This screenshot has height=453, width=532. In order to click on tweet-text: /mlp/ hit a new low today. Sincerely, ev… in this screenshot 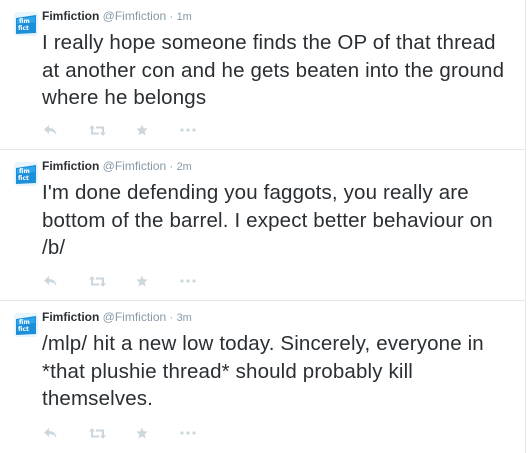, I will do `click(263, 371)`.